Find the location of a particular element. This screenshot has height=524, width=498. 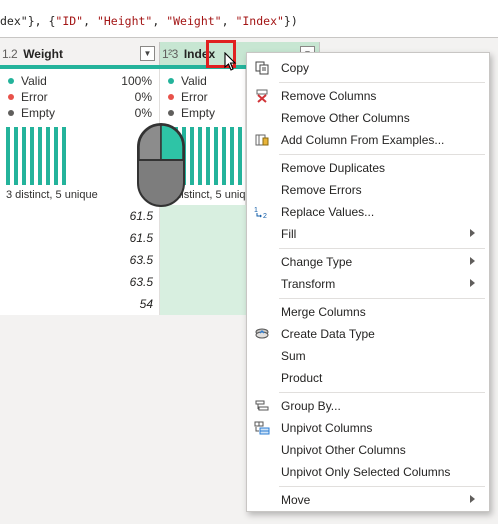

add-column-examples-icon is located at coordinates (262, 140).